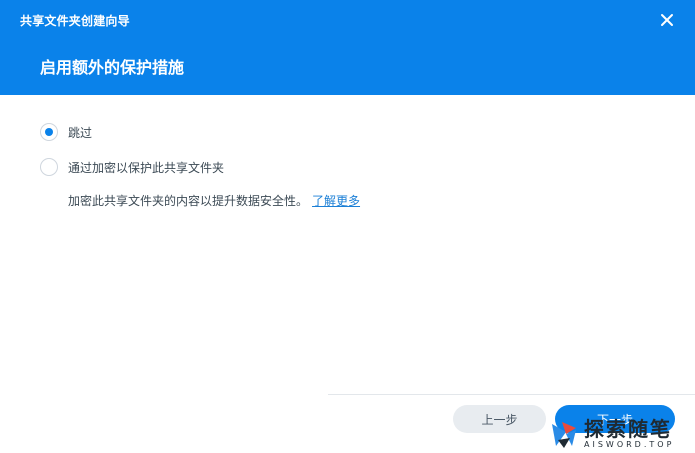  Describe the element at coordinates (629, 444) in the screenshot. I see `watermark-en: AISWORD.TOP` at that location.